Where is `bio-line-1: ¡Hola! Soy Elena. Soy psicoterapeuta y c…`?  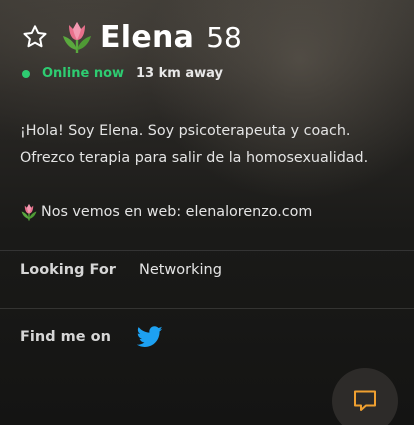
bio-line-1: ¡Hola! Soy Elena. Soy psicoterapeuta y c… is located at coordinates (185, 131).